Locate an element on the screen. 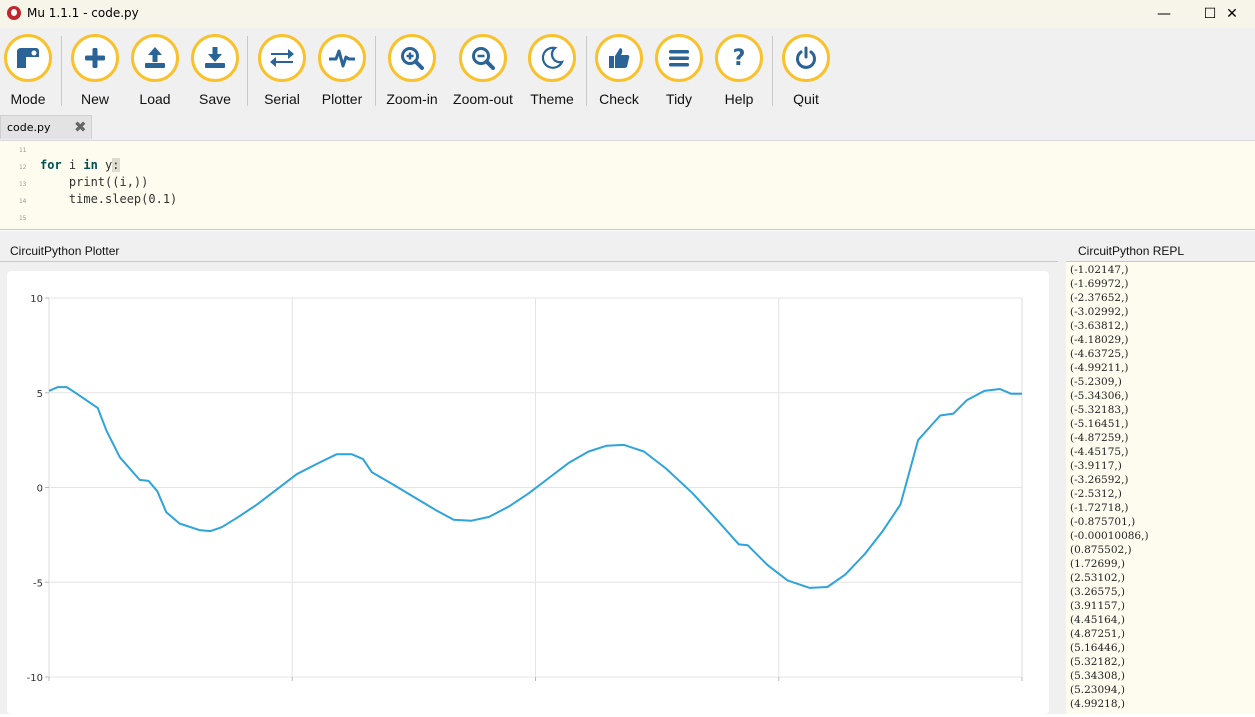  quit-button: Quit is located at coordinates (806, 73).